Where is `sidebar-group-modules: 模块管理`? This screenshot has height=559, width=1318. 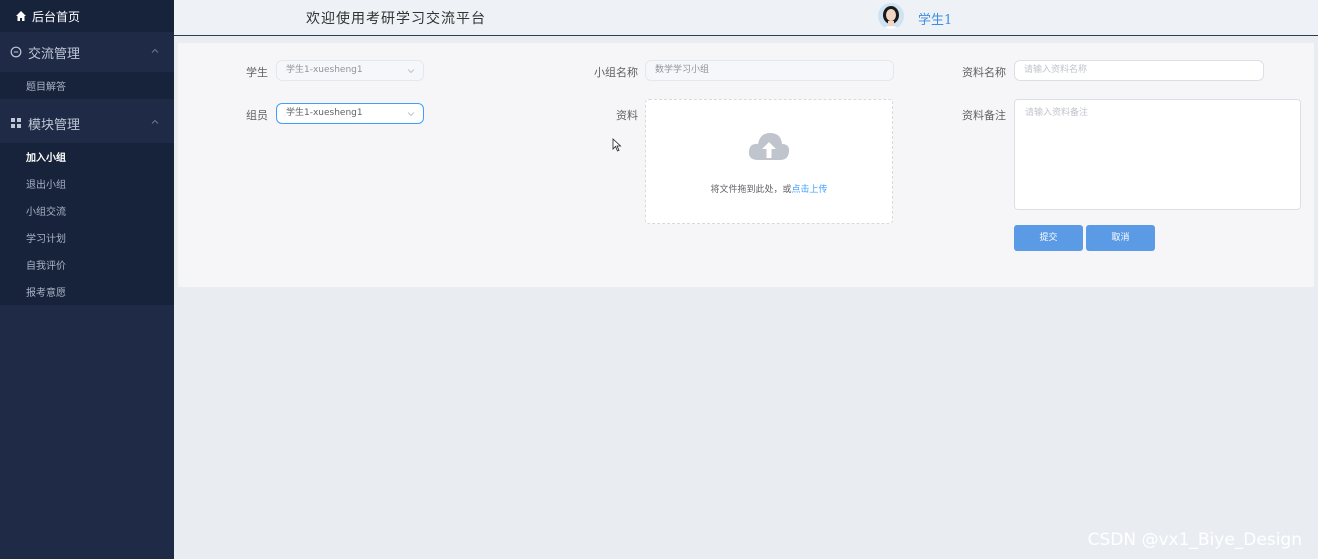 sidebar-group-modules: 模块管理 is located at coordinates (87, 123).